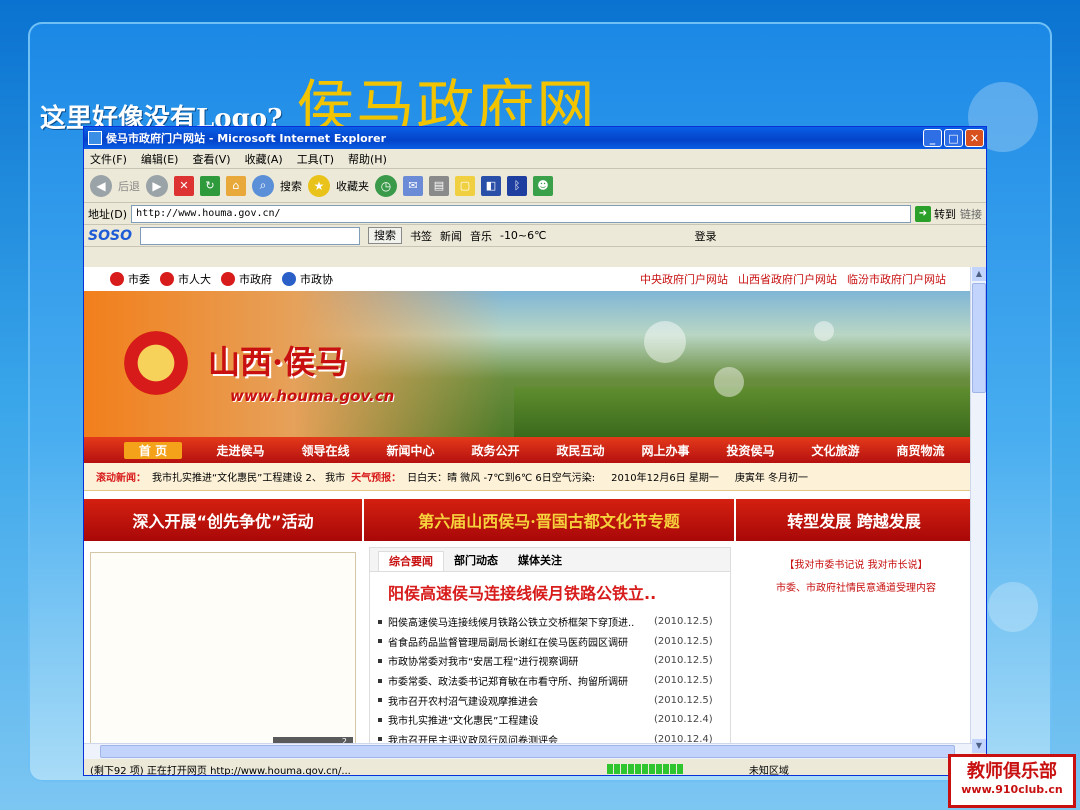  Describe the element at coordinates (246, 138) in the screenshot. I see `ie-window-title: 侯马市政府门户网站 - Microsoft Internet Explorer` at that location.